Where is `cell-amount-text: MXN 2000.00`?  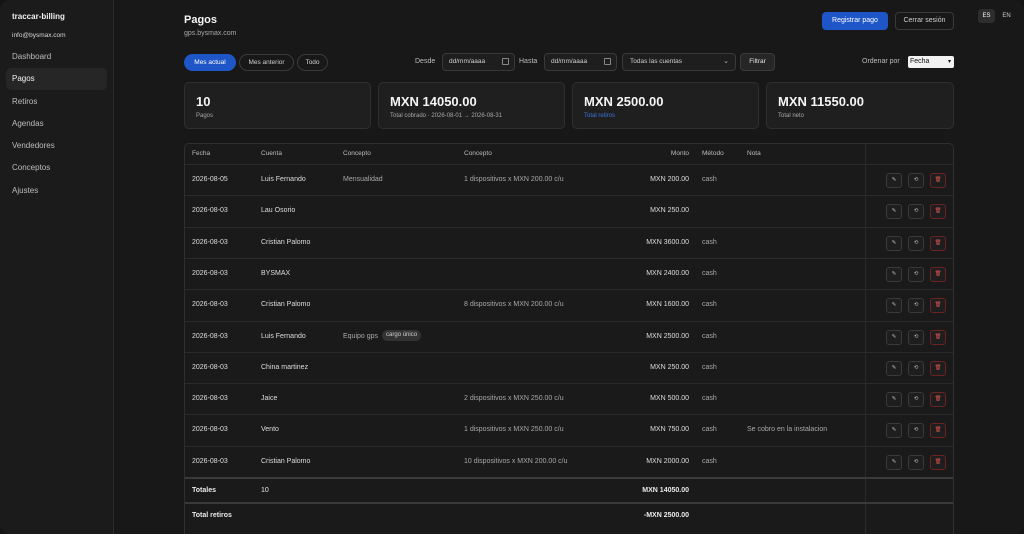 cell-amount-text: MXN 2000.00 is located at coordinates (667, 461).